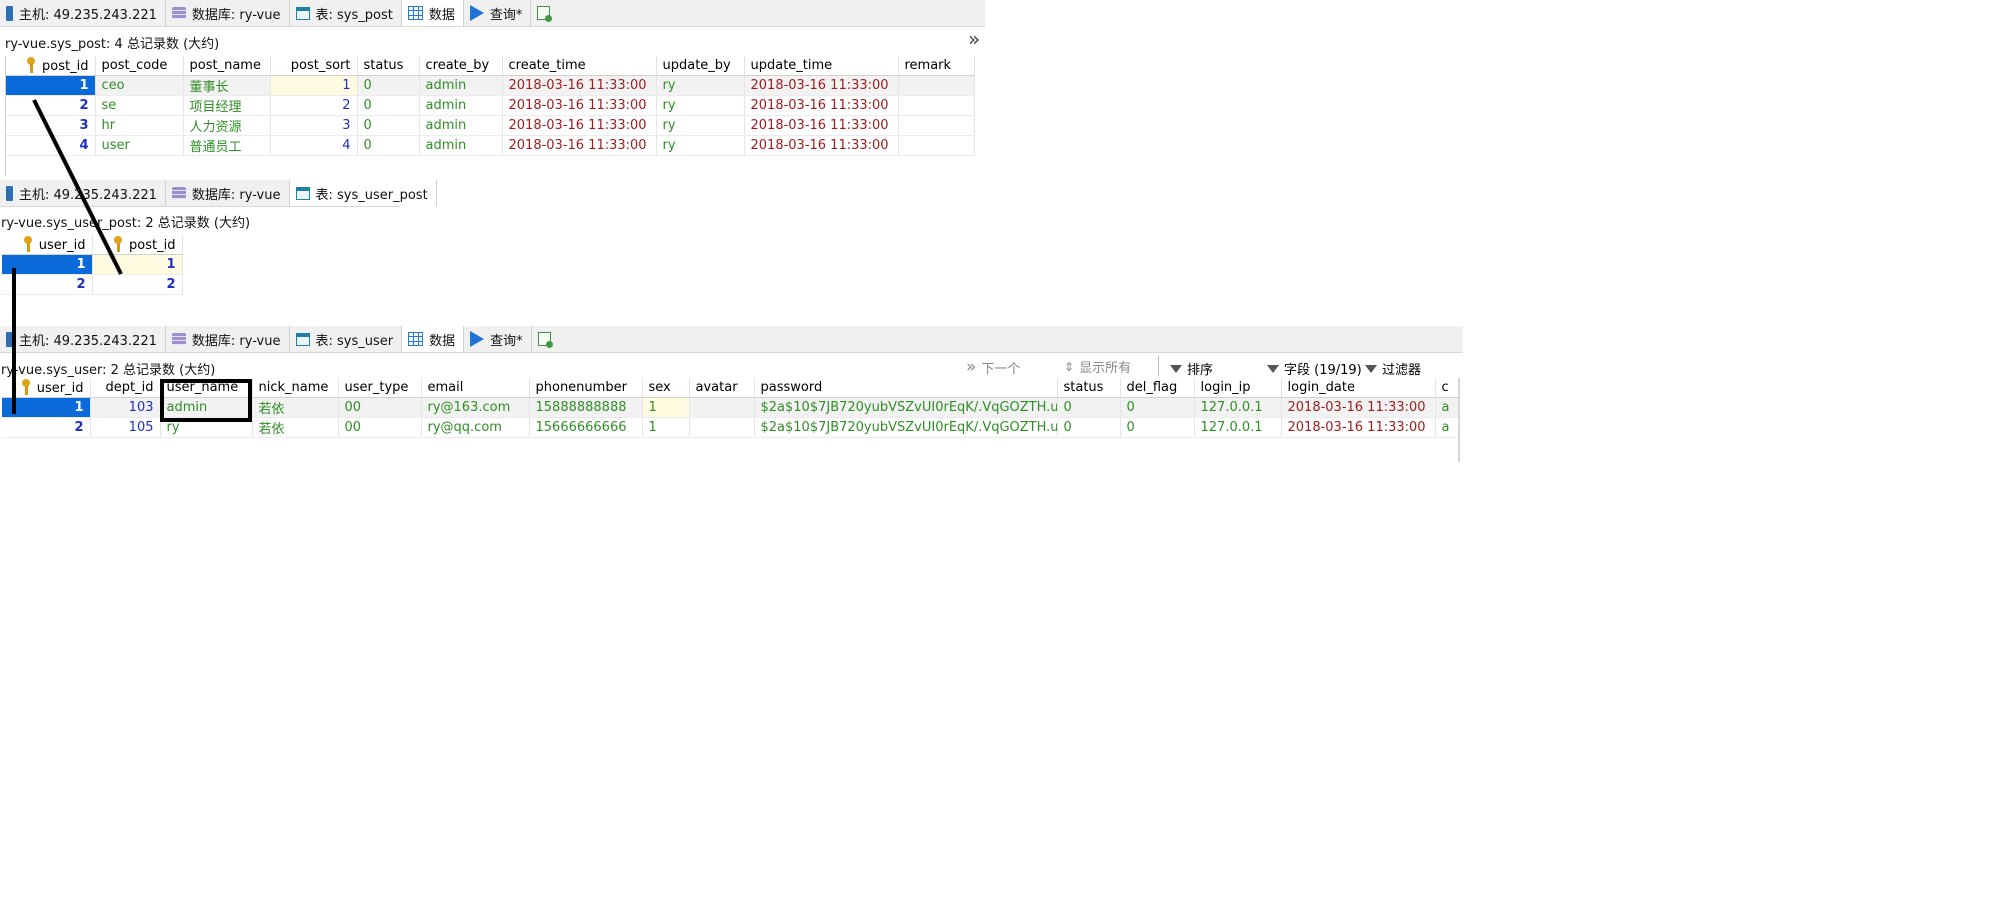 This screenshot has width=2000, height=902. I want to click on annotation-lines, so click(67, 256).